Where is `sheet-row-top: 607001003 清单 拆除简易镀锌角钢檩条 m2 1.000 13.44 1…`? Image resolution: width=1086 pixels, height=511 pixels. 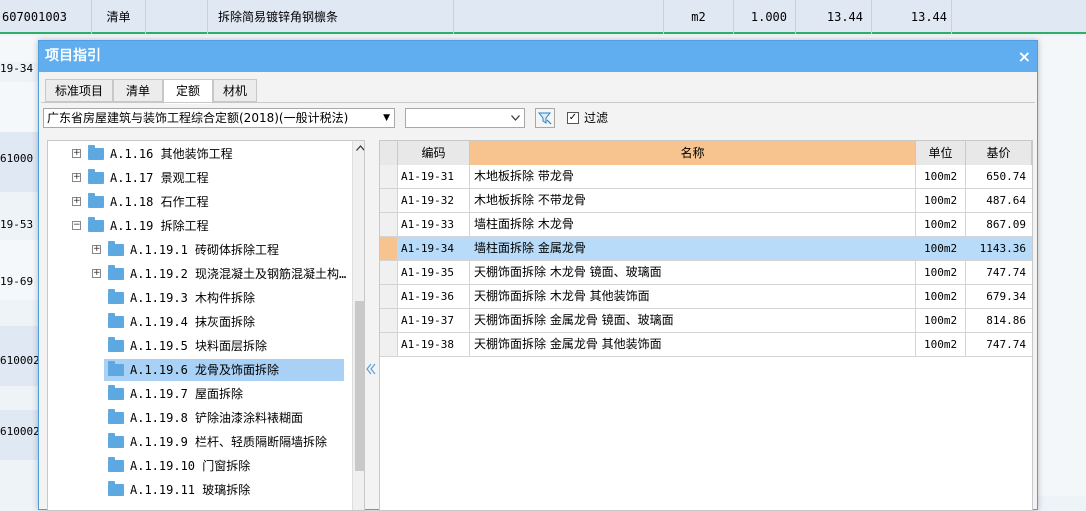
sheet-row-top: 607001003 清单 拆除简易镀锌角钢檩条 m2 1.000 13.44 1… is located at coordinates (543, 17).